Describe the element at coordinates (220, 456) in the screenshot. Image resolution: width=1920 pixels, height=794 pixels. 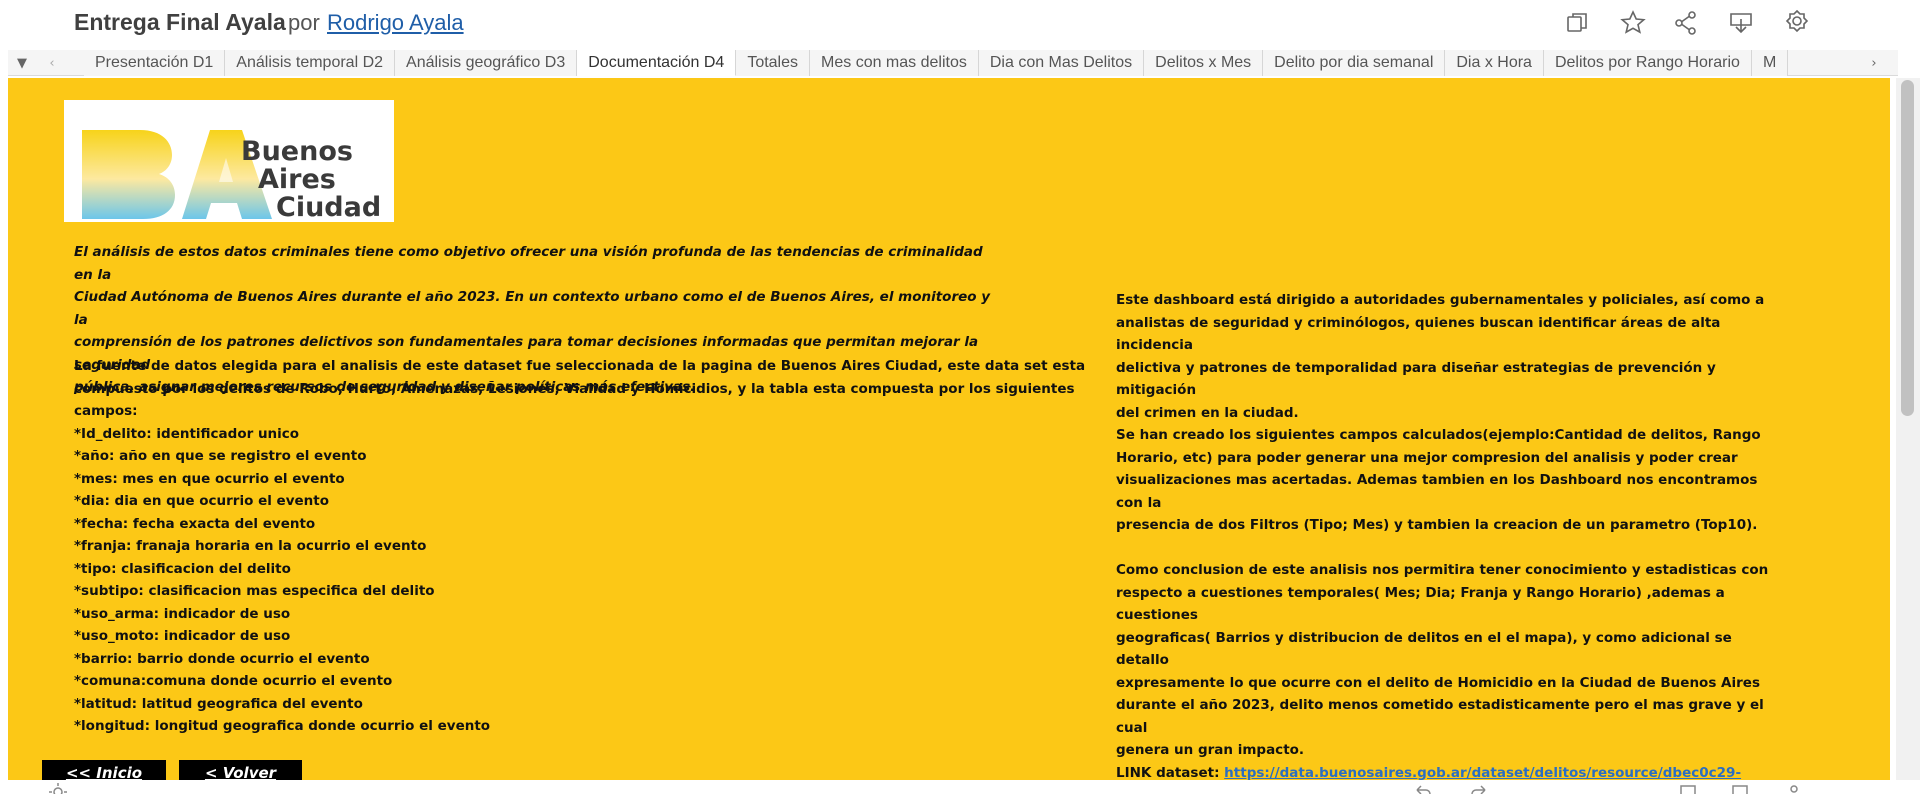
I see `field-description-line: *año: año en que se registro el evento` at that location.